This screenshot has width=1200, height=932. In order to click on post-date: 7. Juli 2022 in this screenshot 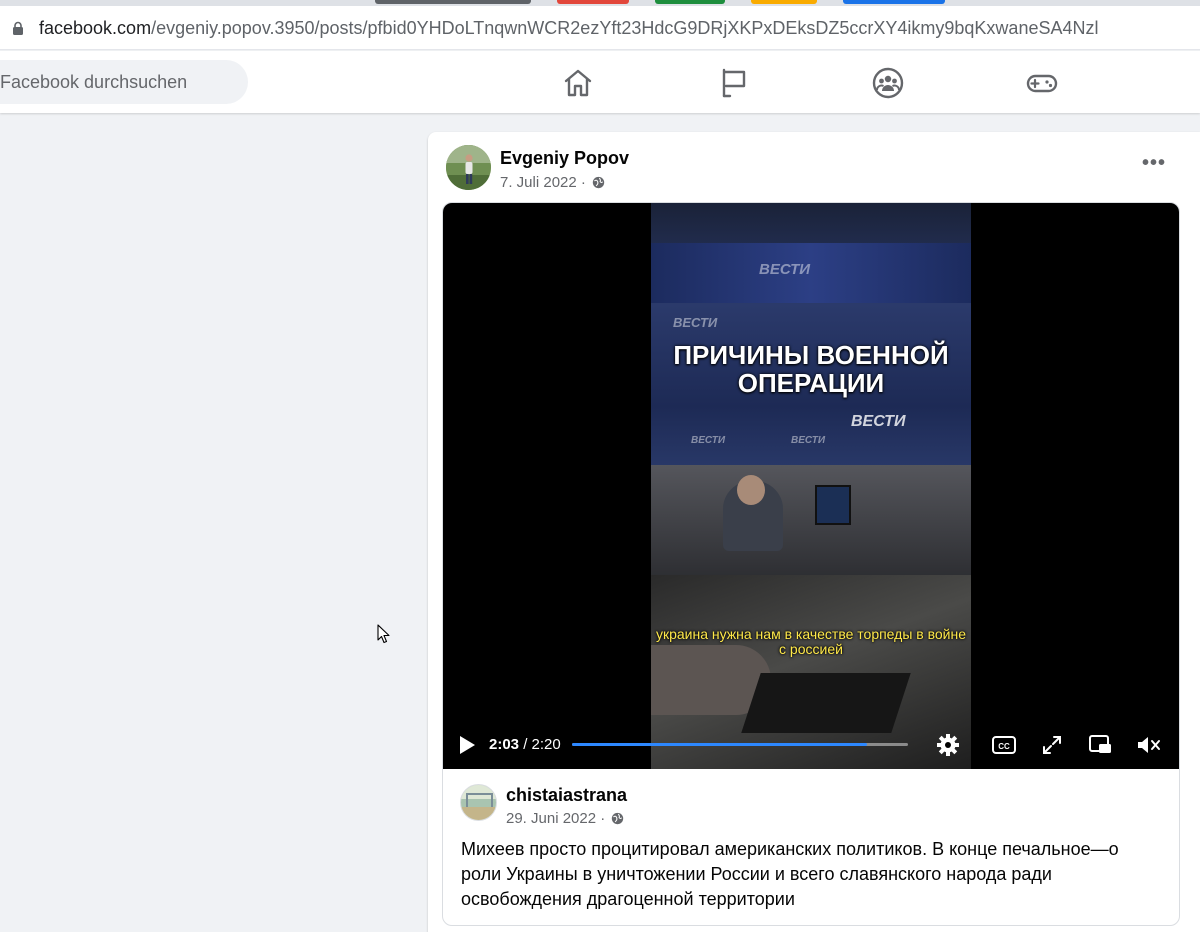, I will do `click(538, 182)`.